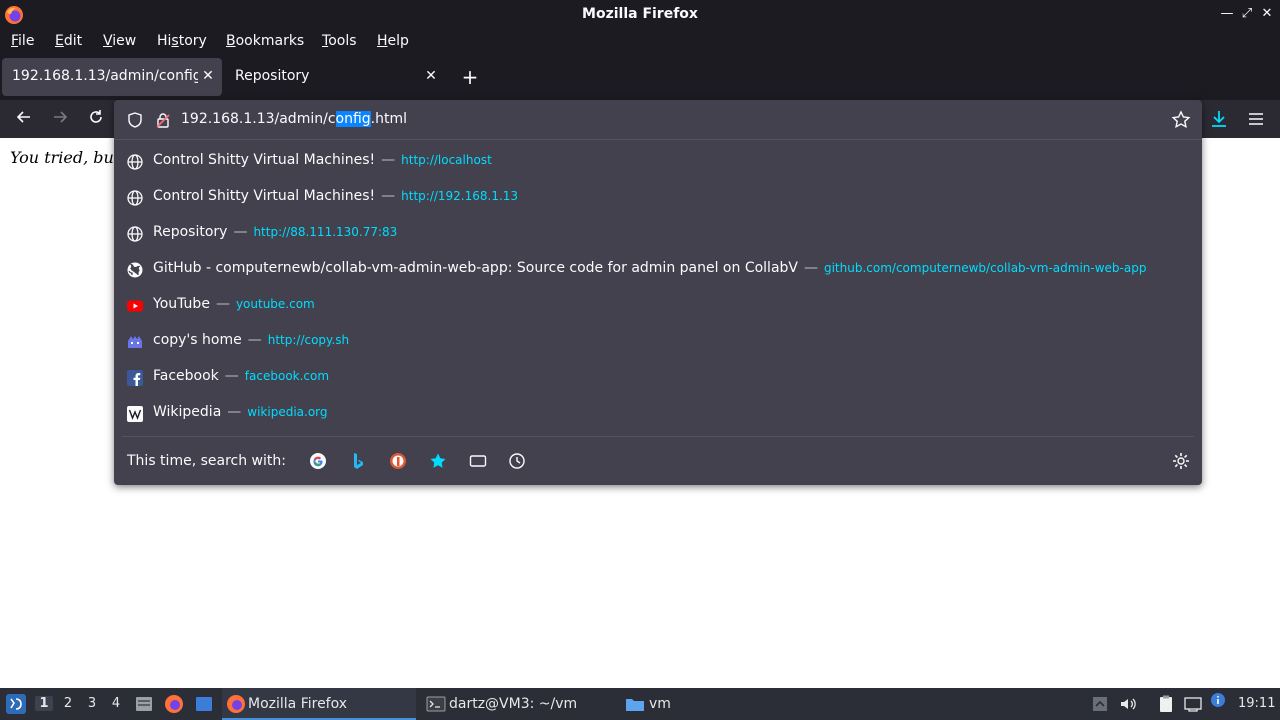 This screenshot has width=1280, height=720. What do you see at coordinates (181, 304) in the screenshot?
I see `result-title: YouTube` at bounding box center [181, 304].